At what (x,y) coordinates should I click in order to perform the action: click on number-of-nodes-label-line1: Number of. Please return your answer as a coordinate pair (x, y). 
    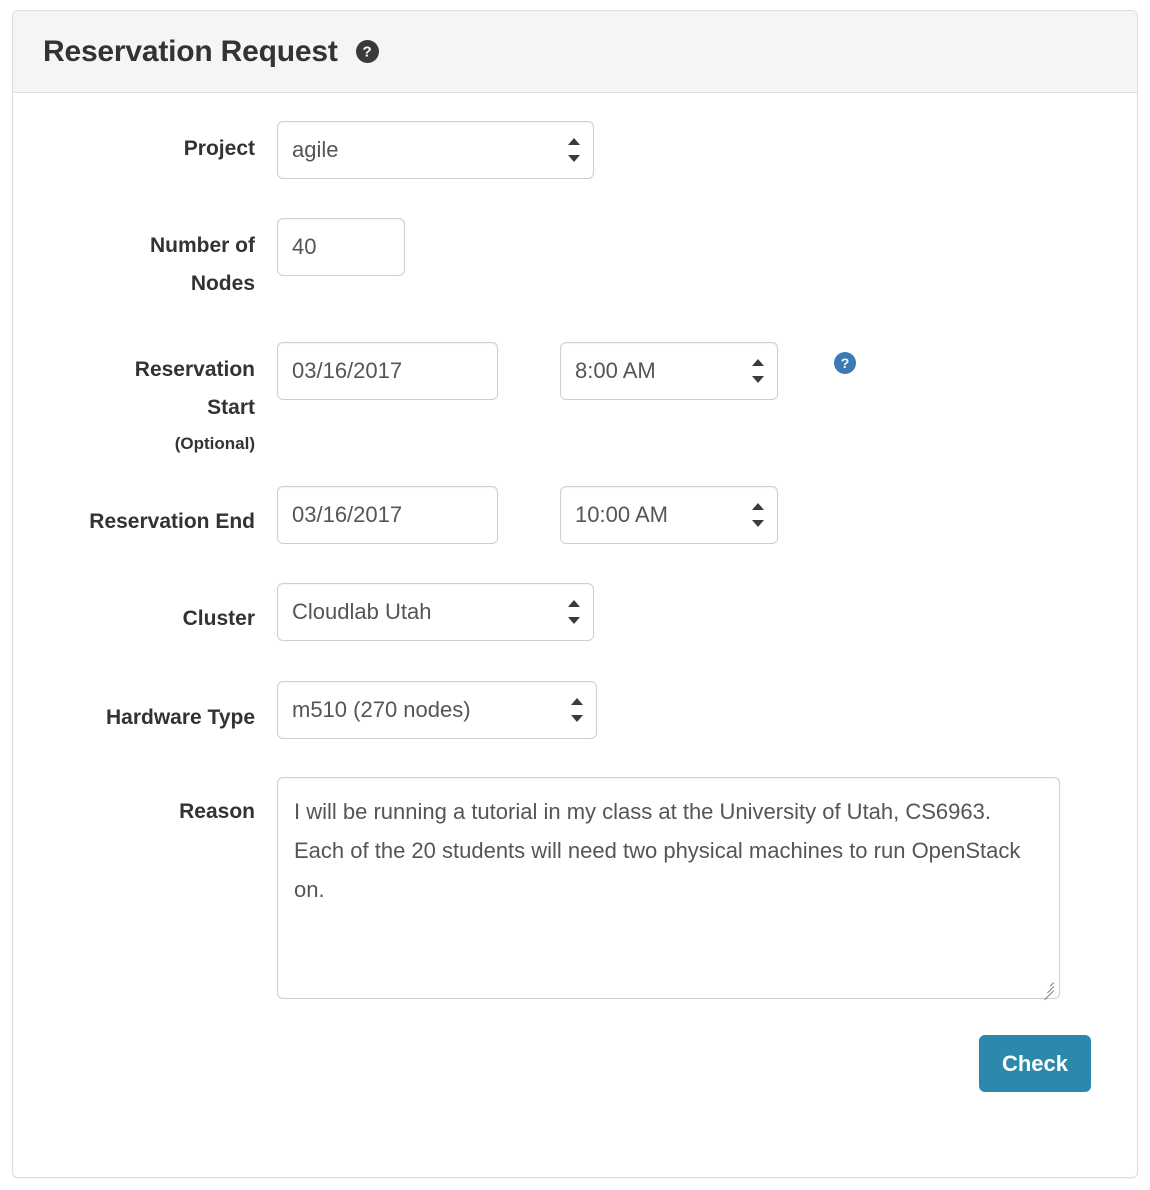
    Looking at the image, I should click on (202, 245).